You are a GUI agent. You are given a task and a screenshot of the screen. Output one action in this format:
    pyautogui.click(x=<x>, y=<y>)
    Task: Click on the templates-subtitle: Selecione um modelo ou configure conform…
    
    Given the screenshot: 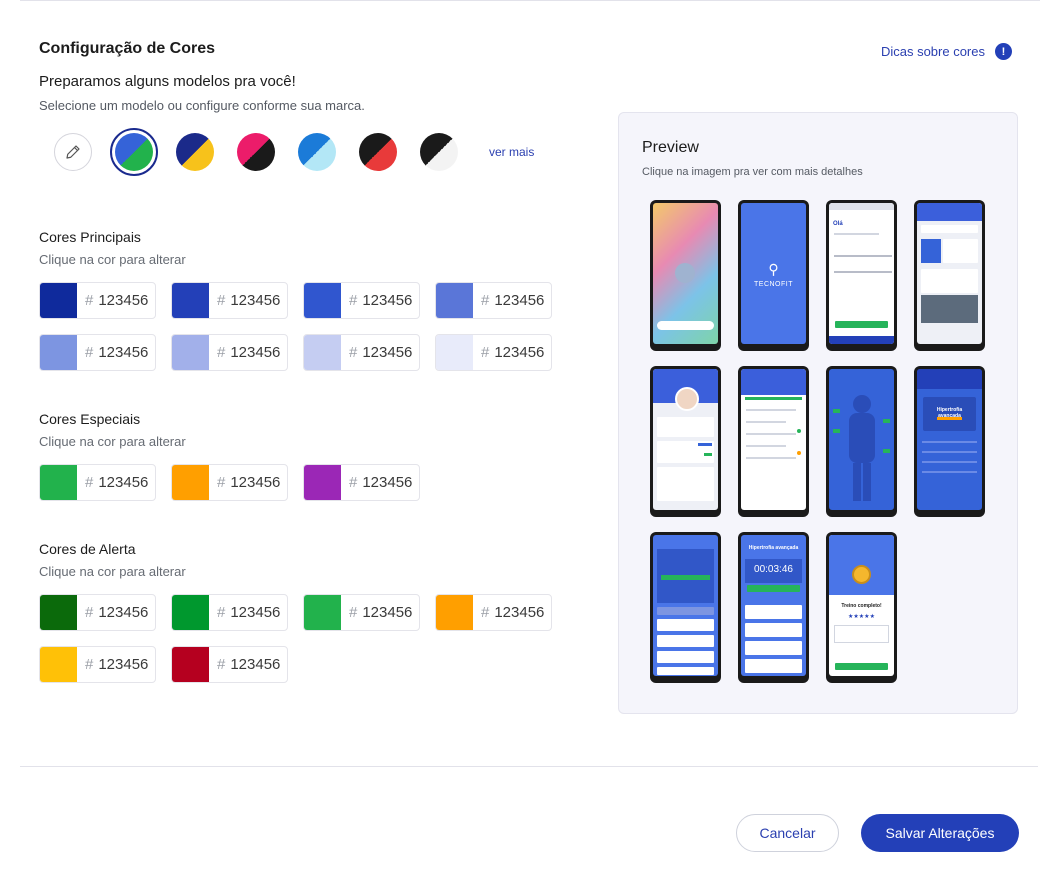 What is the action you would take?
    pyautogui.click(x=202, y=105)
    